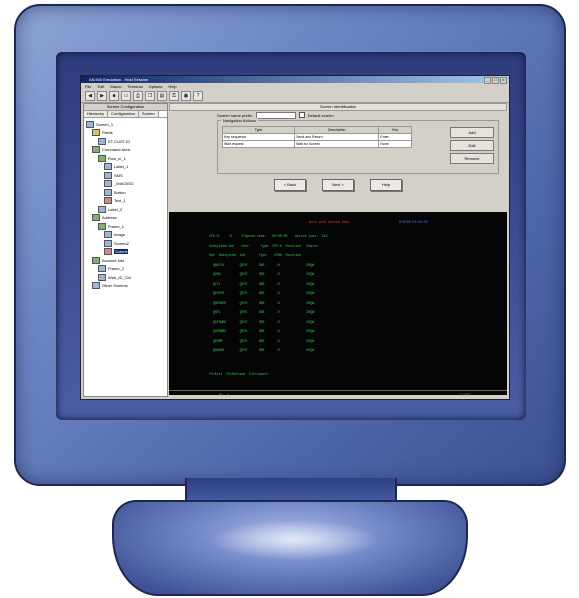 The height and width of the screenshot is (598, 579). I want to click on terminal-line: QSYSWRK QSYS SBS .0 DEQW, so click(262, 321).